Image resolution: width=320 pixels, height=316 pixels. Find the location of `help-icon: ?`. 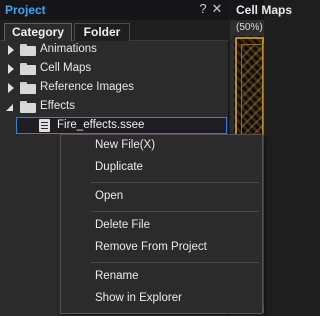

help-icon: ? is located at coordinates (203, 9).